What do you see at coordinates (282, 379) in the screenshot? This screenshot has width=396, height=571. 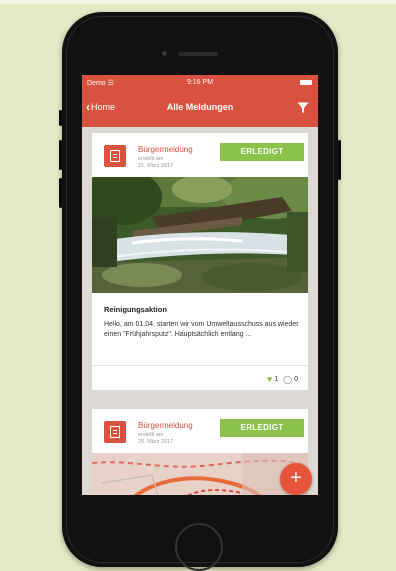 I see `report-stats: ♥ 1 ◯ 0` at bounding box center [282, 379].